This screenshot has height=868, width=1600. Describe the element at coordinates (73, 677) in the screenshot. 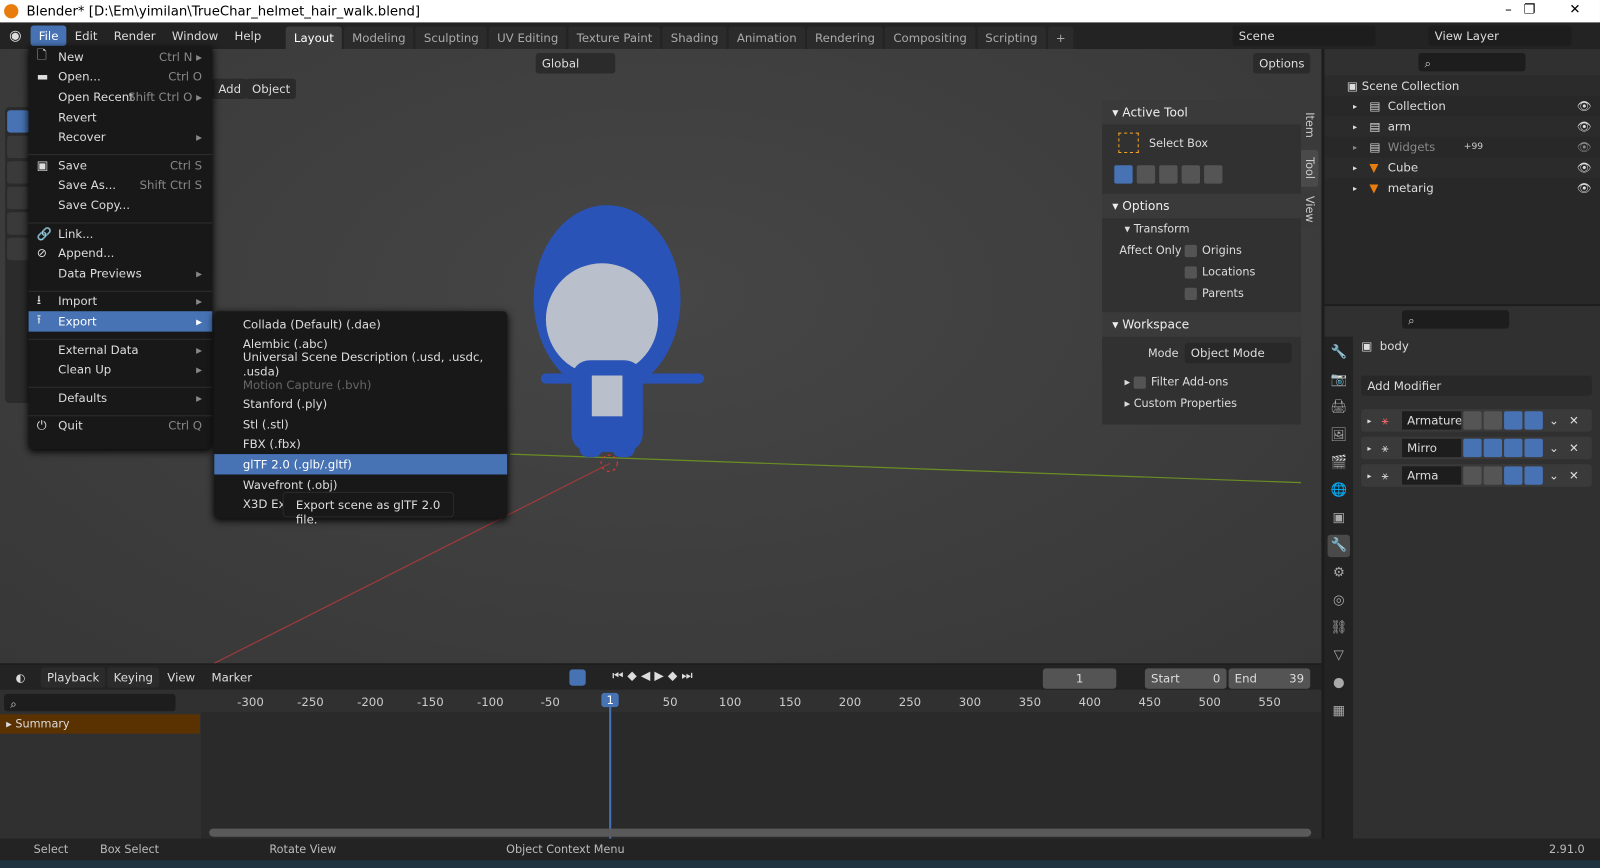

I see `playback-menu: Playback` at that location.